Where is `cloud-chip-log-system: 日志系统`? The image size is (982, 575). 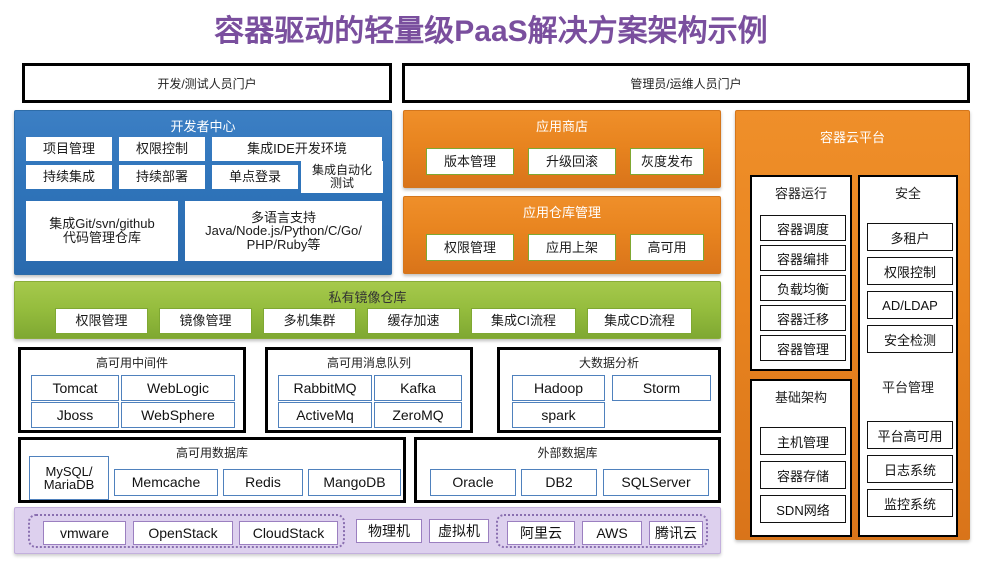 cloud-chip-log-system: 日志系统 is located at coordinates (910, 469).